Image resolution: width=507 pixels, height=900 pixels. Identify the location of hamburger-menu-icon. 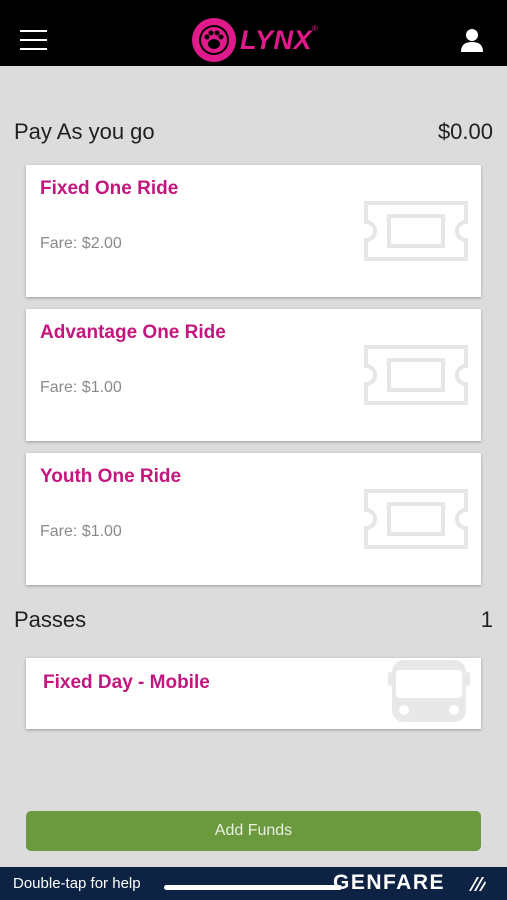
(34, 40).